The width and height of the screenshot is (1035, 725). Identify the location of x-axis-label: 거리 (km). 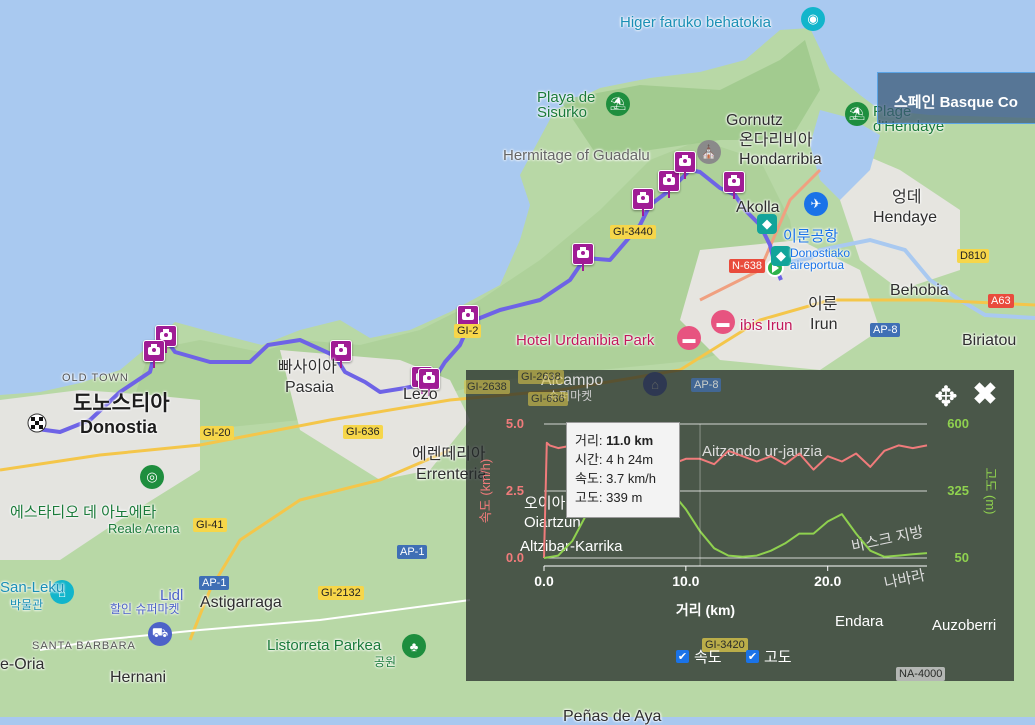
(705, 610).